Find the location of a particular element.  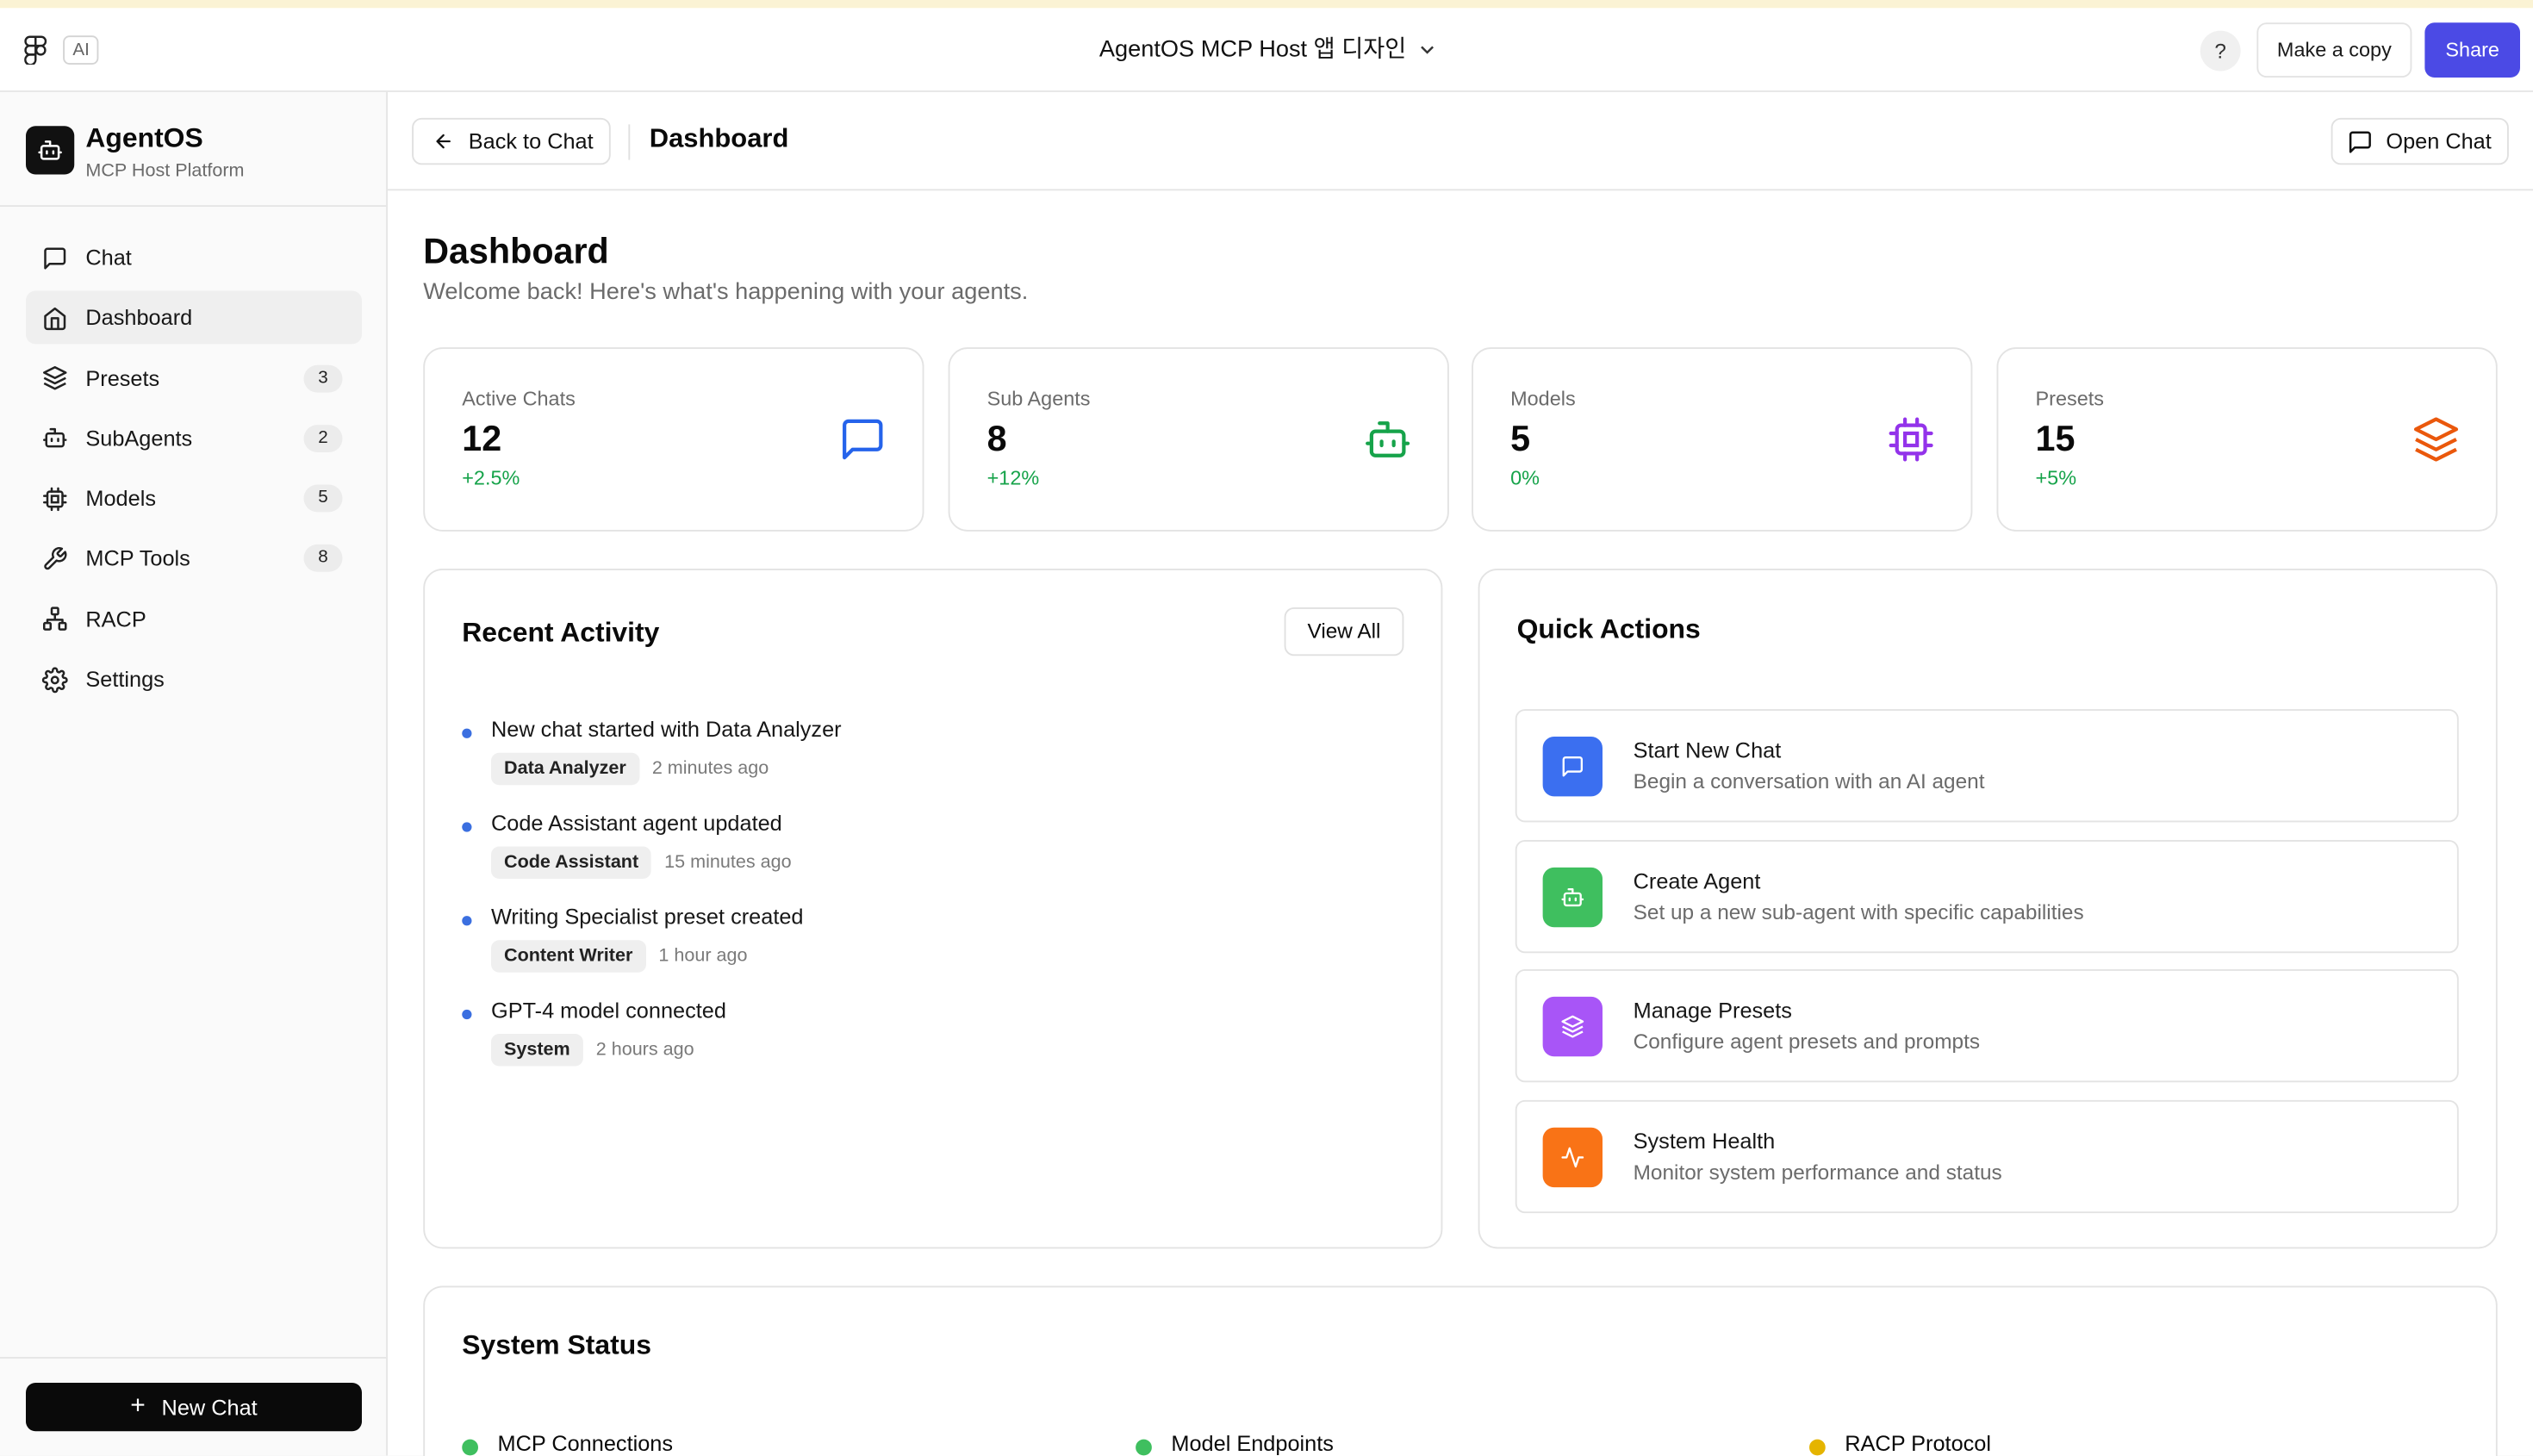

activity-meta: Code Assistant 15 minutes ago is located at coordinates (641, 863).